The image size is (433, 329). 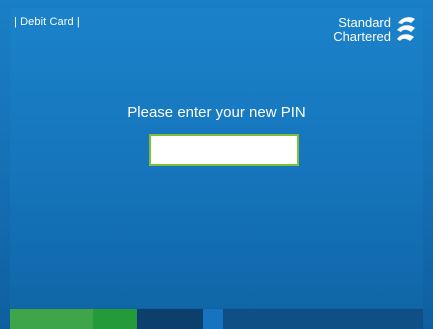 I want to click on brand-block: Standard Chartered, so click(x=375, y=30).